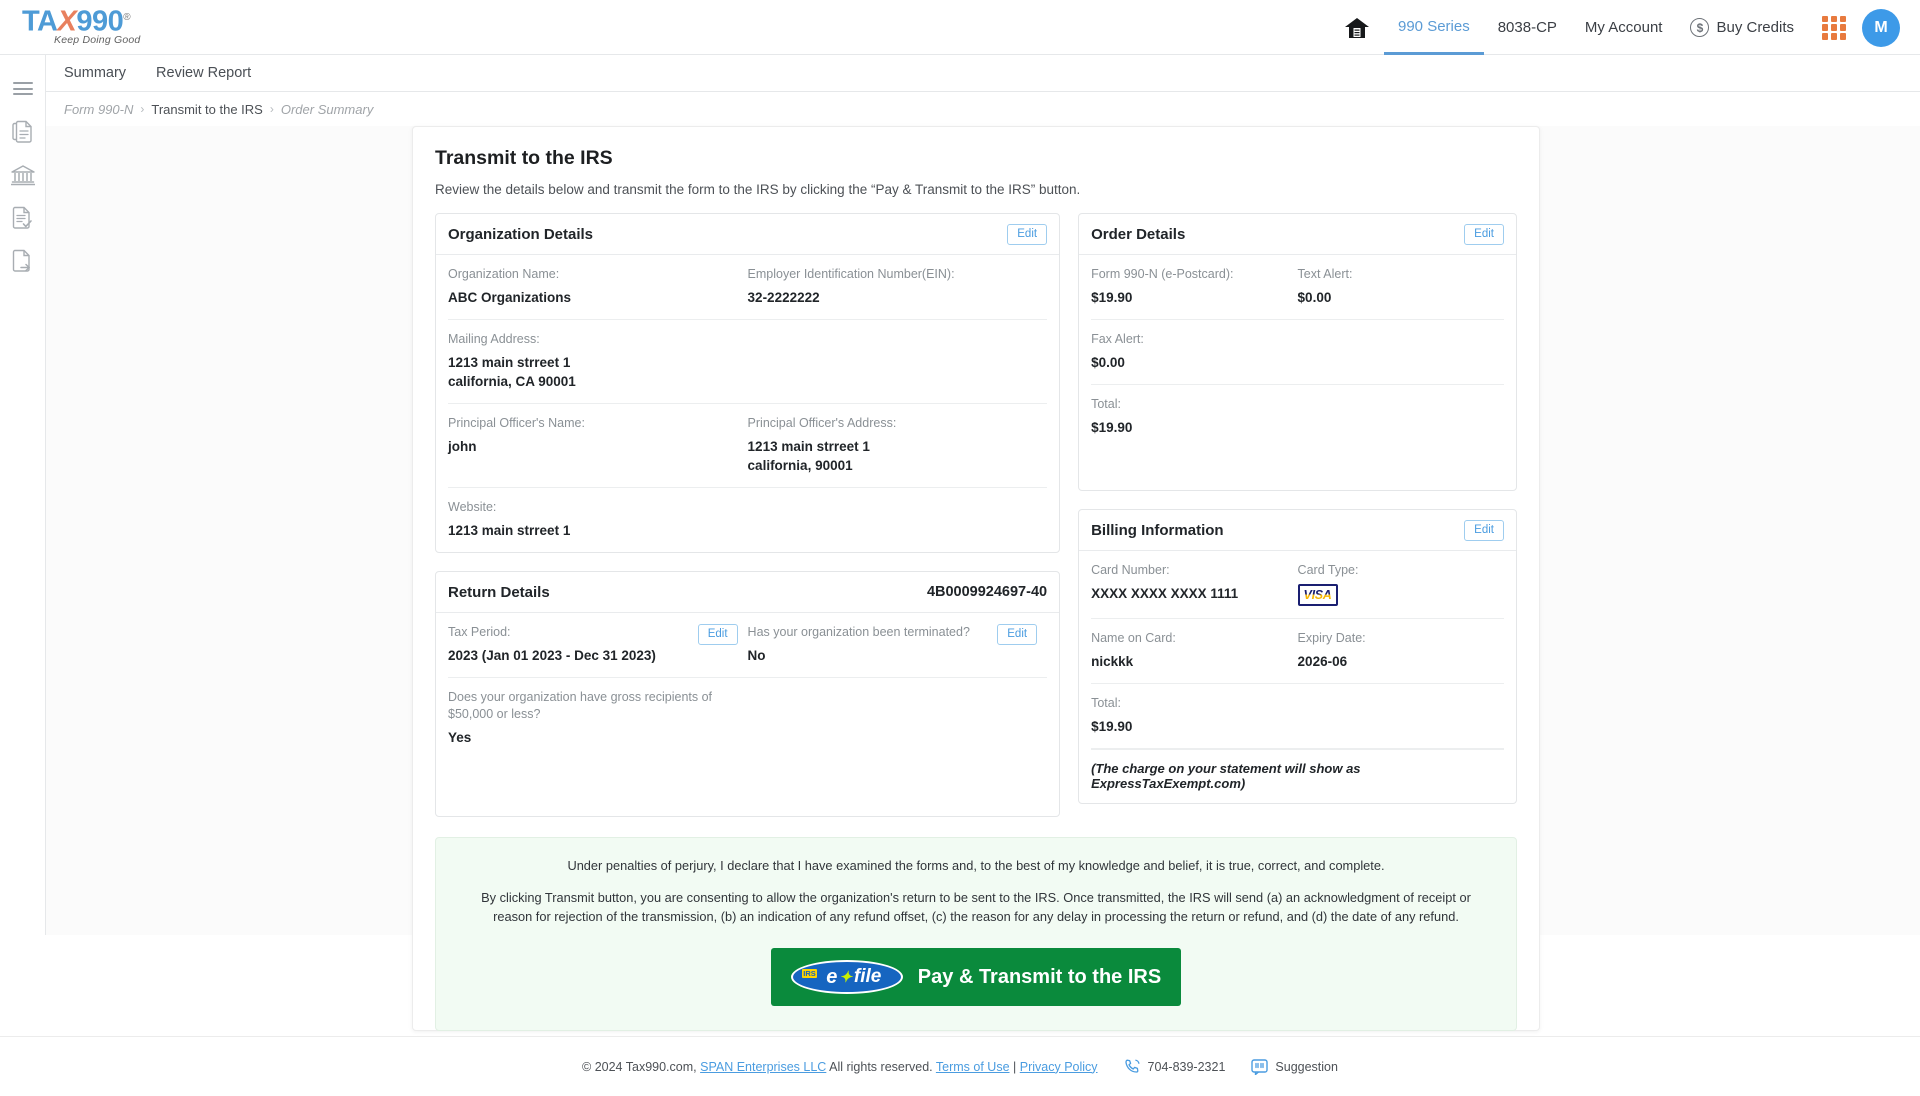  What do you see at coordinates (748, 234) in the screenshot?
I see `organization-details-header: Organization Details Edit` at bounding box center [748, 234].